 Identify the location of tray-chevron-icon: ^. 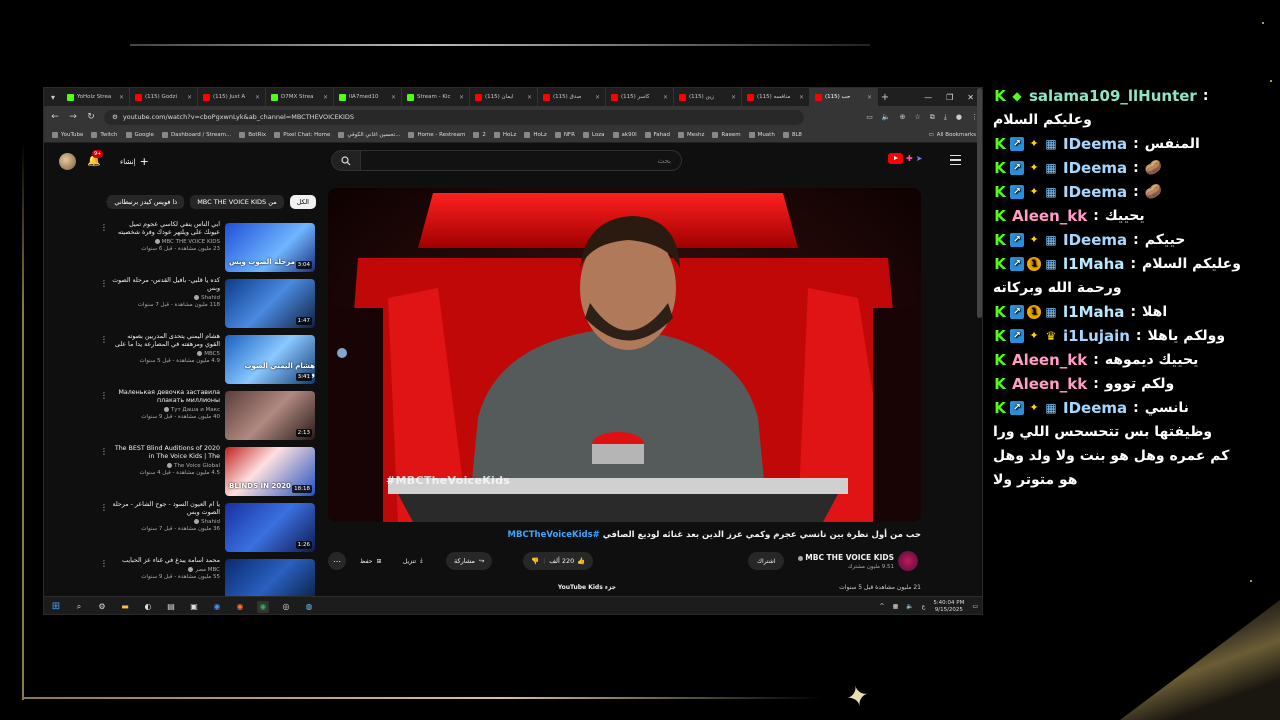
(882, 606).